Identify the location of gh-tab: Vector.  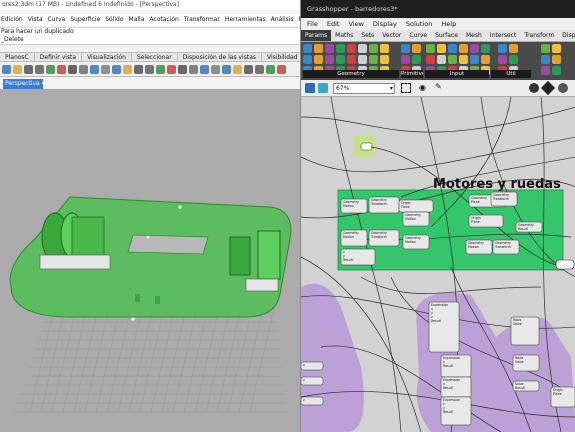
(391, 35).